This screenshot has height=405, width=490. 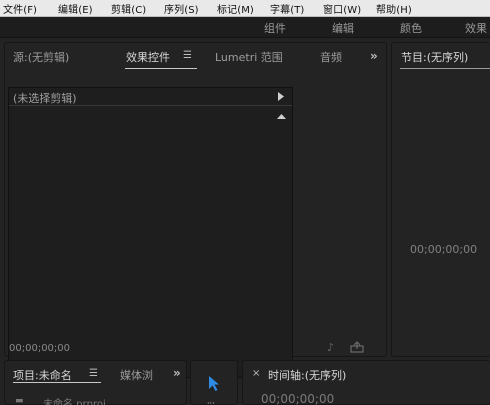 I want to click on menu-title: 字幕(T), so click(x=287, y=8).